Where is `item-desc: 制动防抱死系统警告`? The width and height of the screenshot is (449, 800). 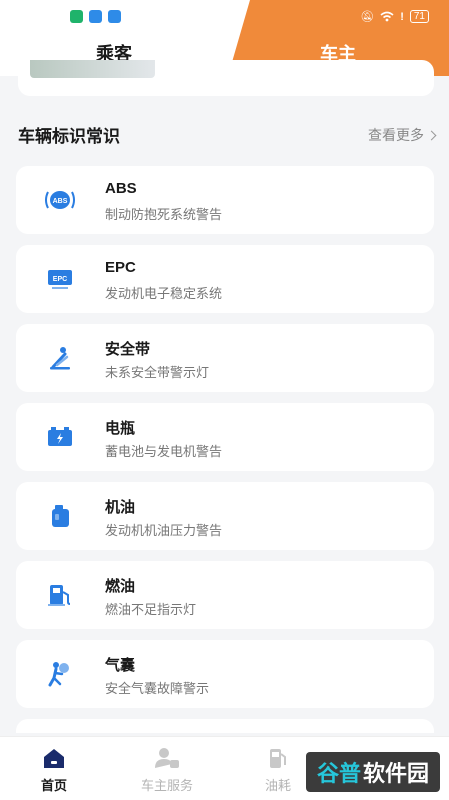 item-desc: 制动防抱死系统警告 is located at coordinates (164, 214).